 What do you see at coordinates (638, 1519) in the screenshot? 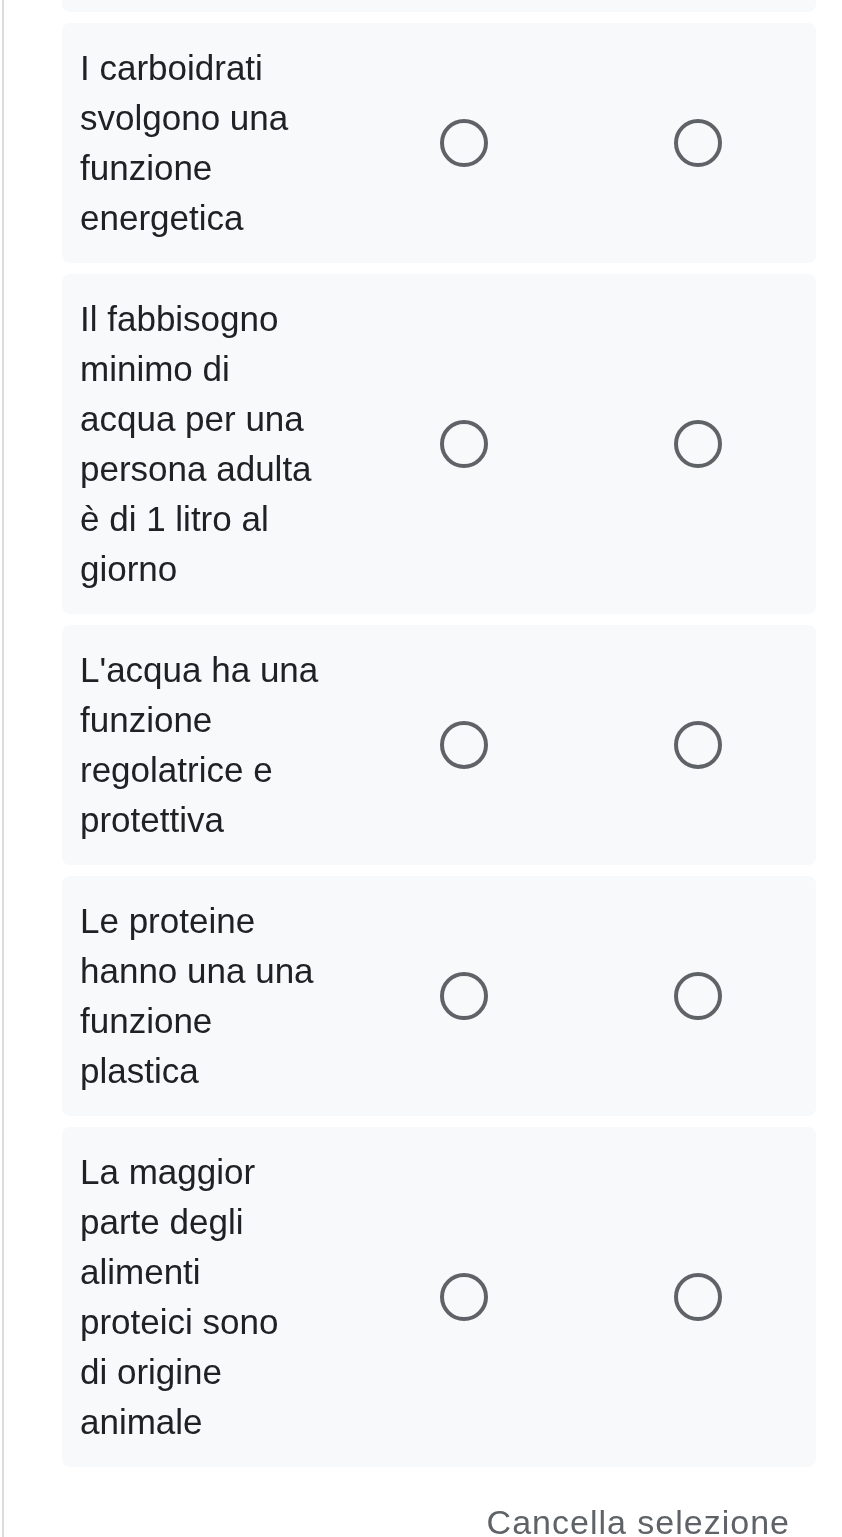
I see `clear-selection-button: Cancella selezione` at bounding box center [638, 1519].